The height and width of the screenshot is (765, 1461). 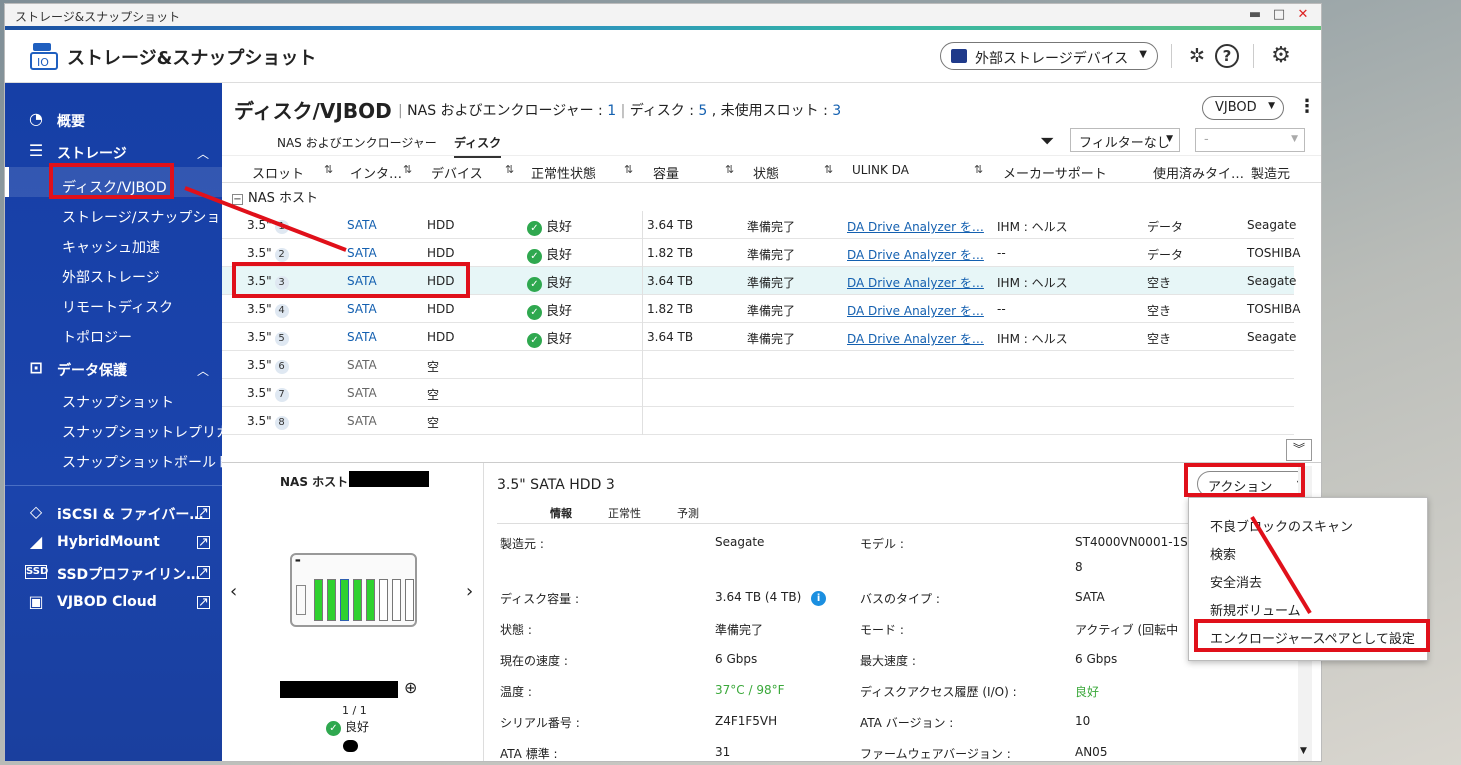 What do you see at coordinates (1281, 56) in the screenshot?
I see `settings-gear-icon: ⚙` at bounding box center [1281, 56].